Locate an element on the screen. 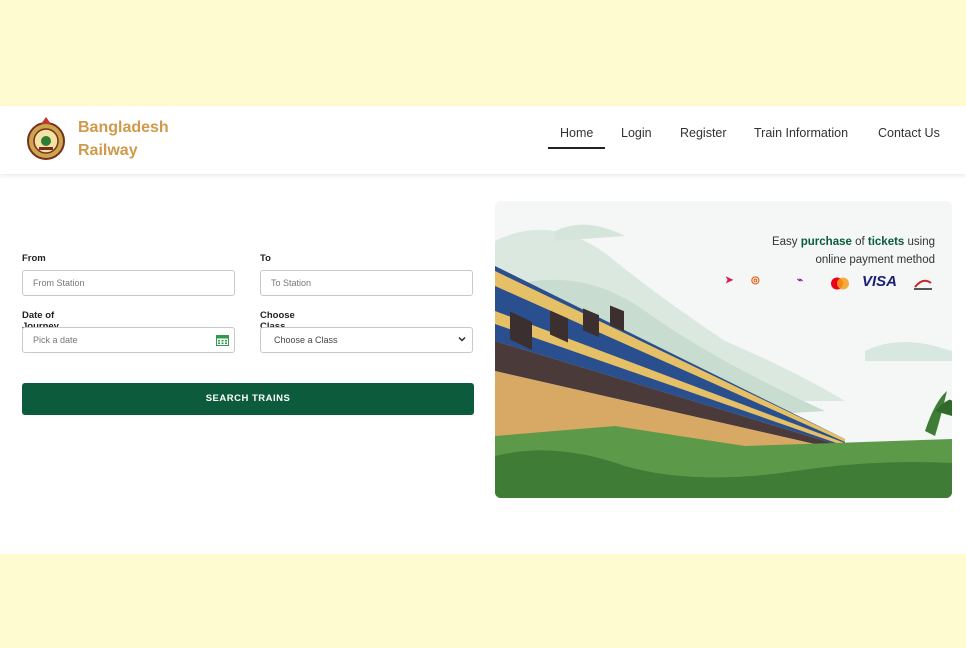 The height and width of the screenshot is (648, 966). date-placeholder: Pick a date is located at coordinates (55, 340).